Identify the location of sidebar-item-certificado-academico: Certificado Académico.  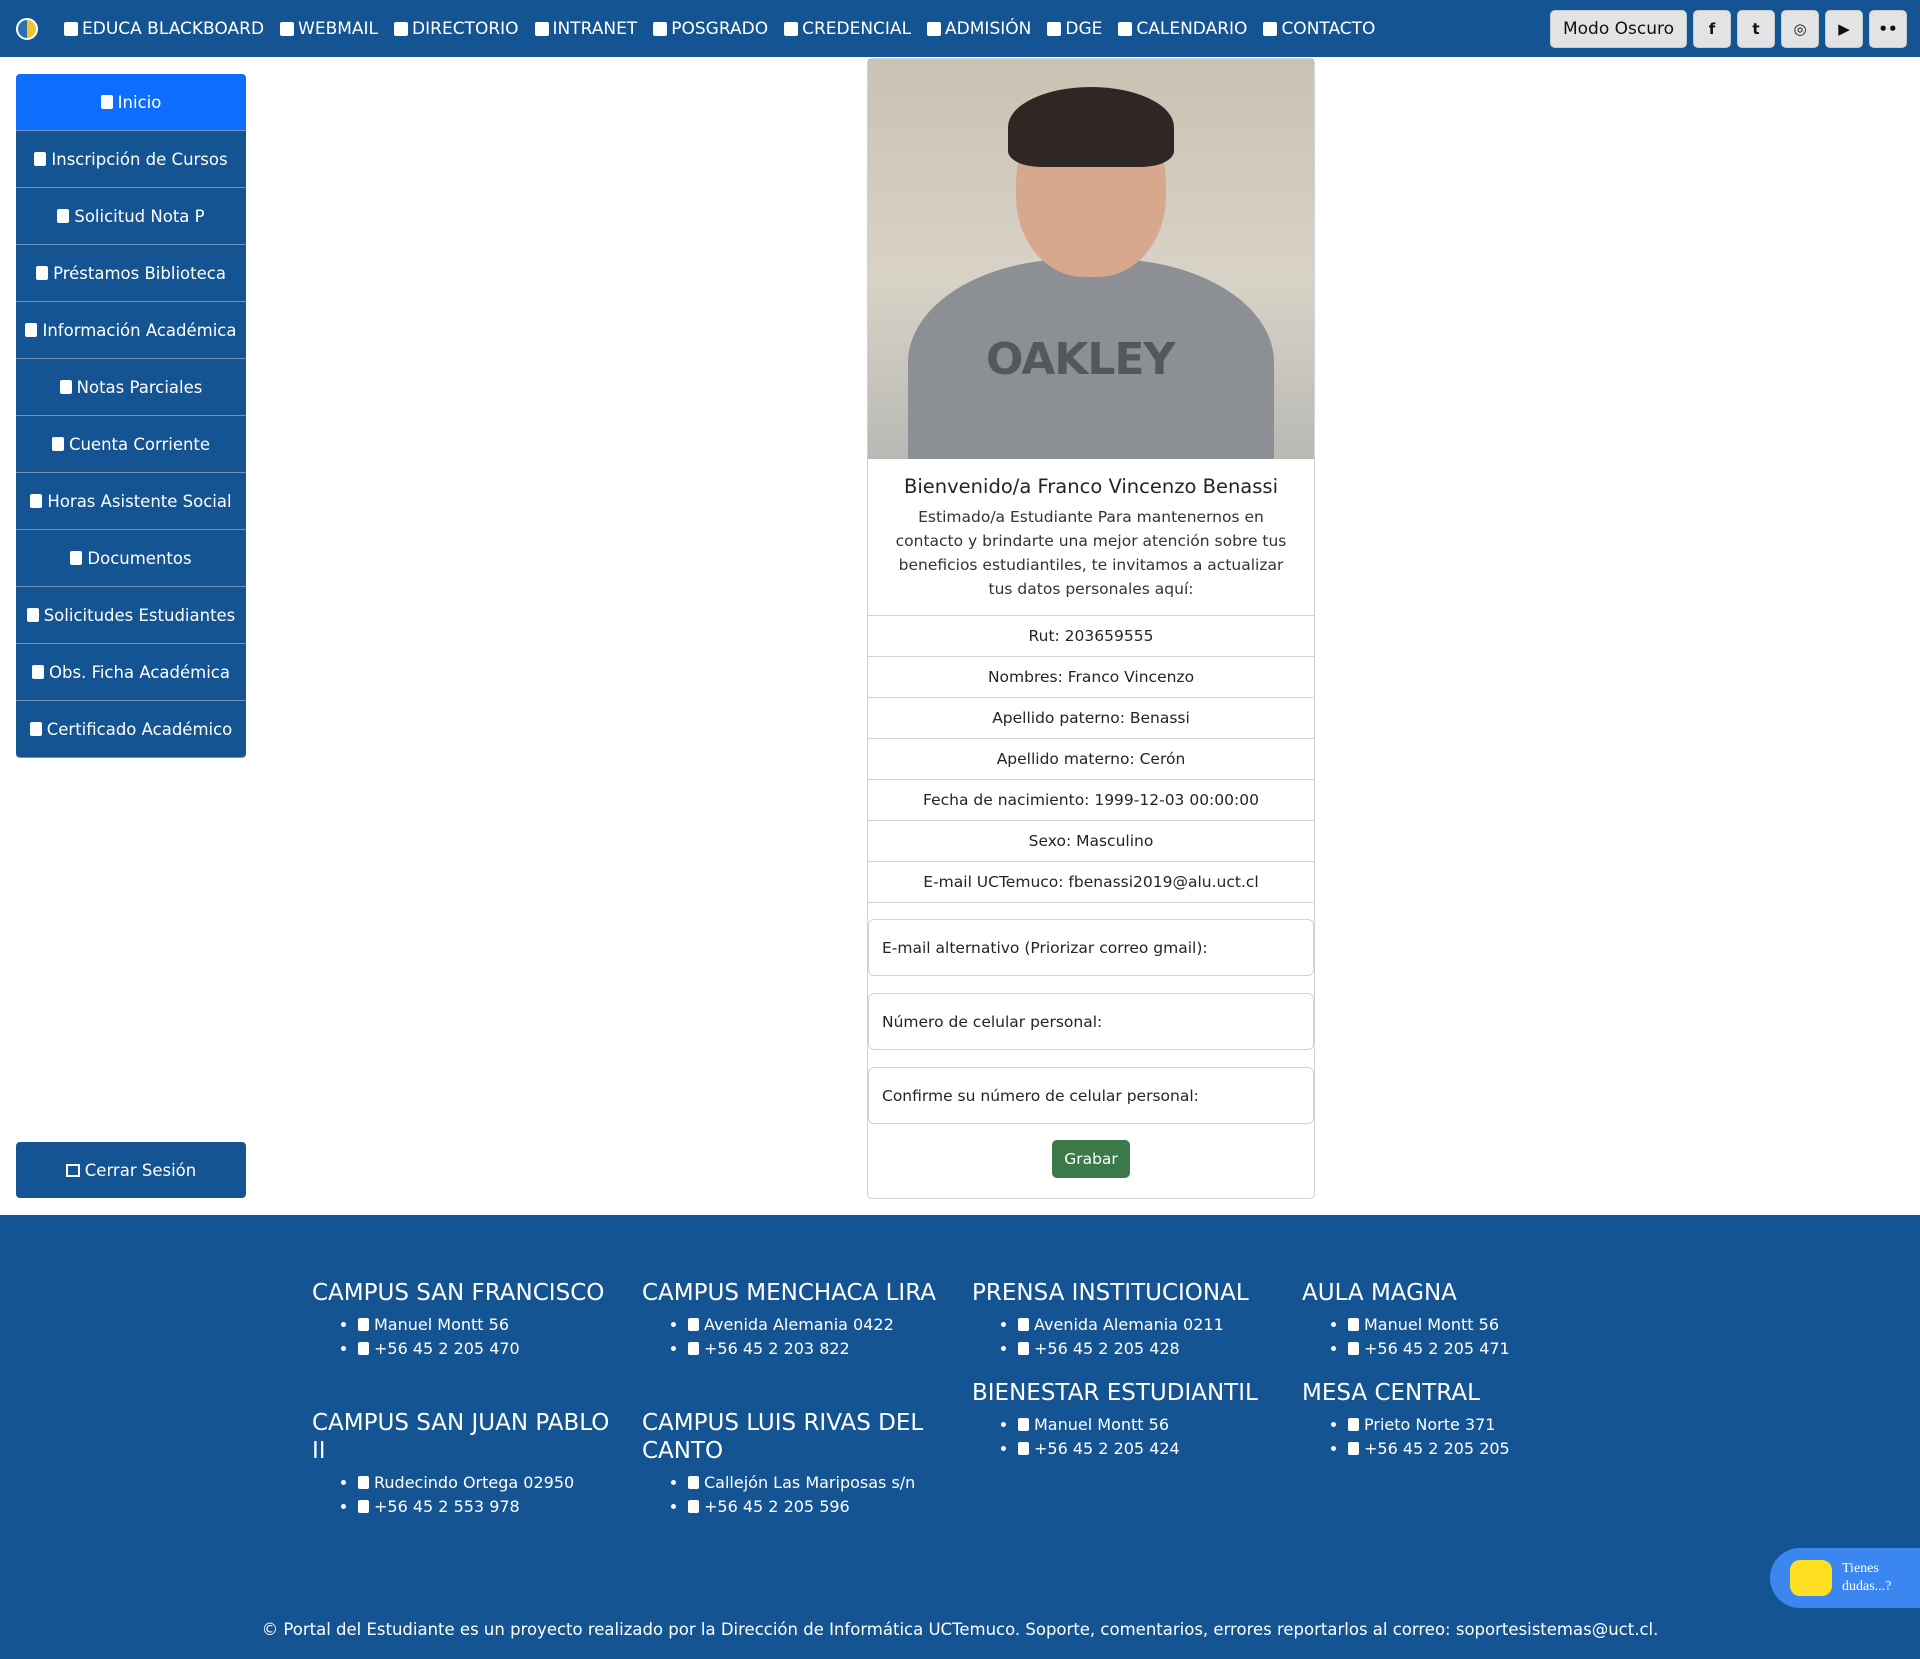
(131, 729).